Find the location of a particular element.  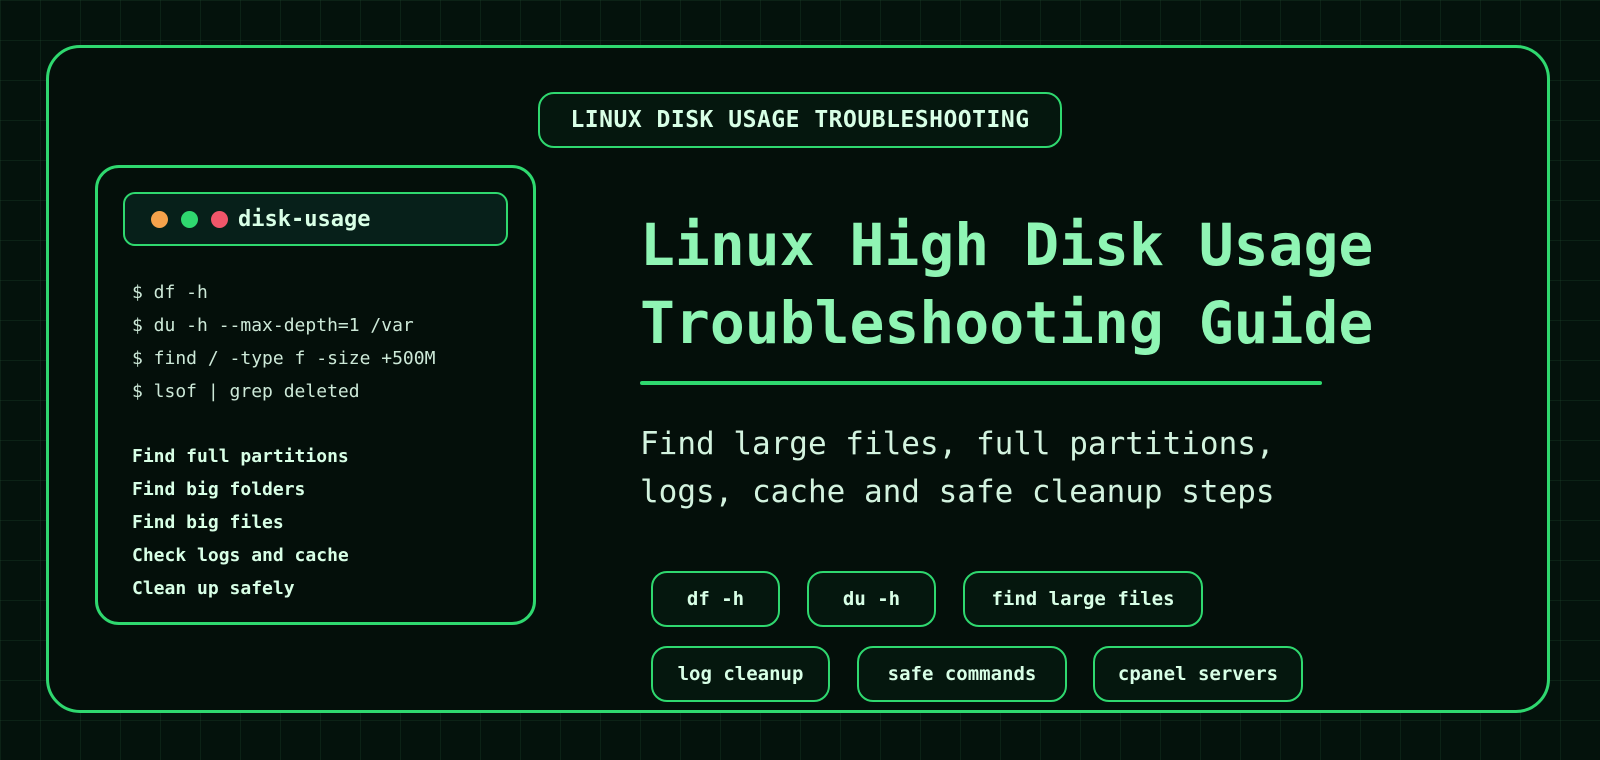

terminal-title: disk-usage is located at coordinates (304, 219).